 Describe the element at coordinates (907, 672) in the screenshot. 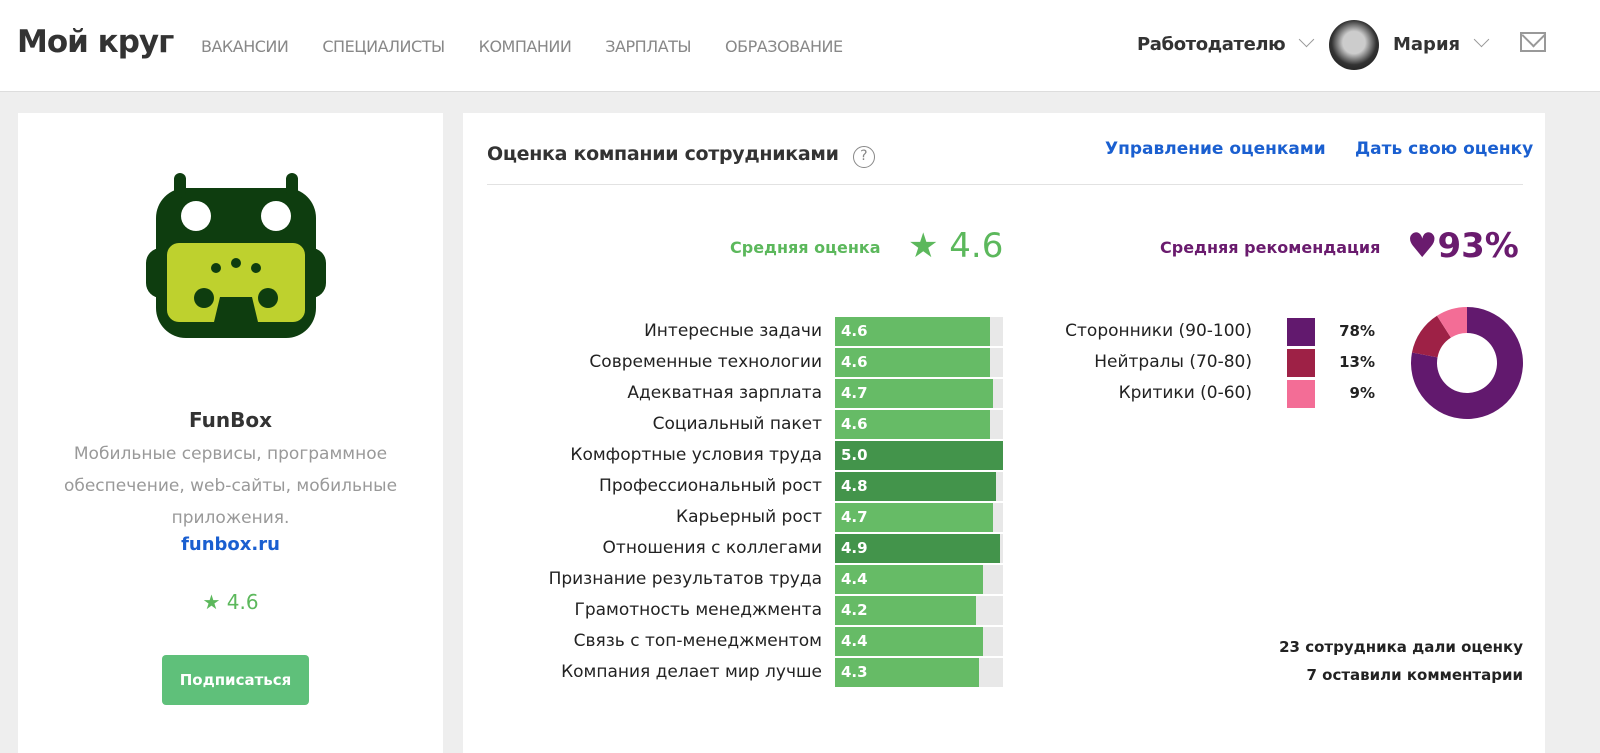

I see `rating-bar: 4.3` at that location.